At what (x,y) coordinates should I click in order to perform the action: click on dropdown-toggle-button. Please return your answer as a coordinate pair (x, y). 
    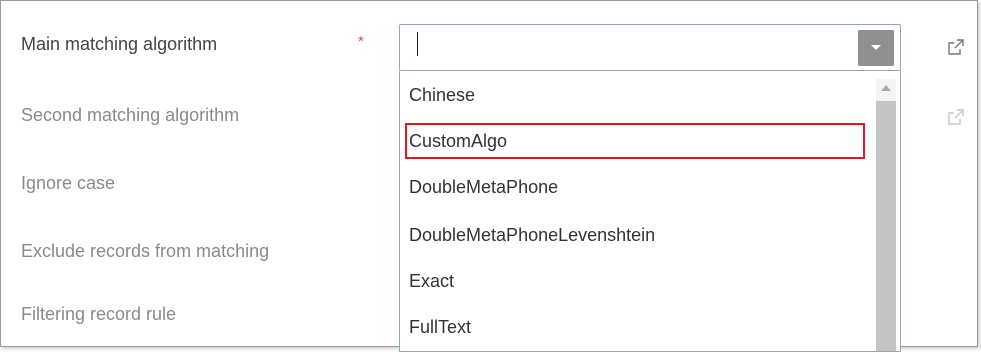
    Looking at the image, I should click on (876, 48).